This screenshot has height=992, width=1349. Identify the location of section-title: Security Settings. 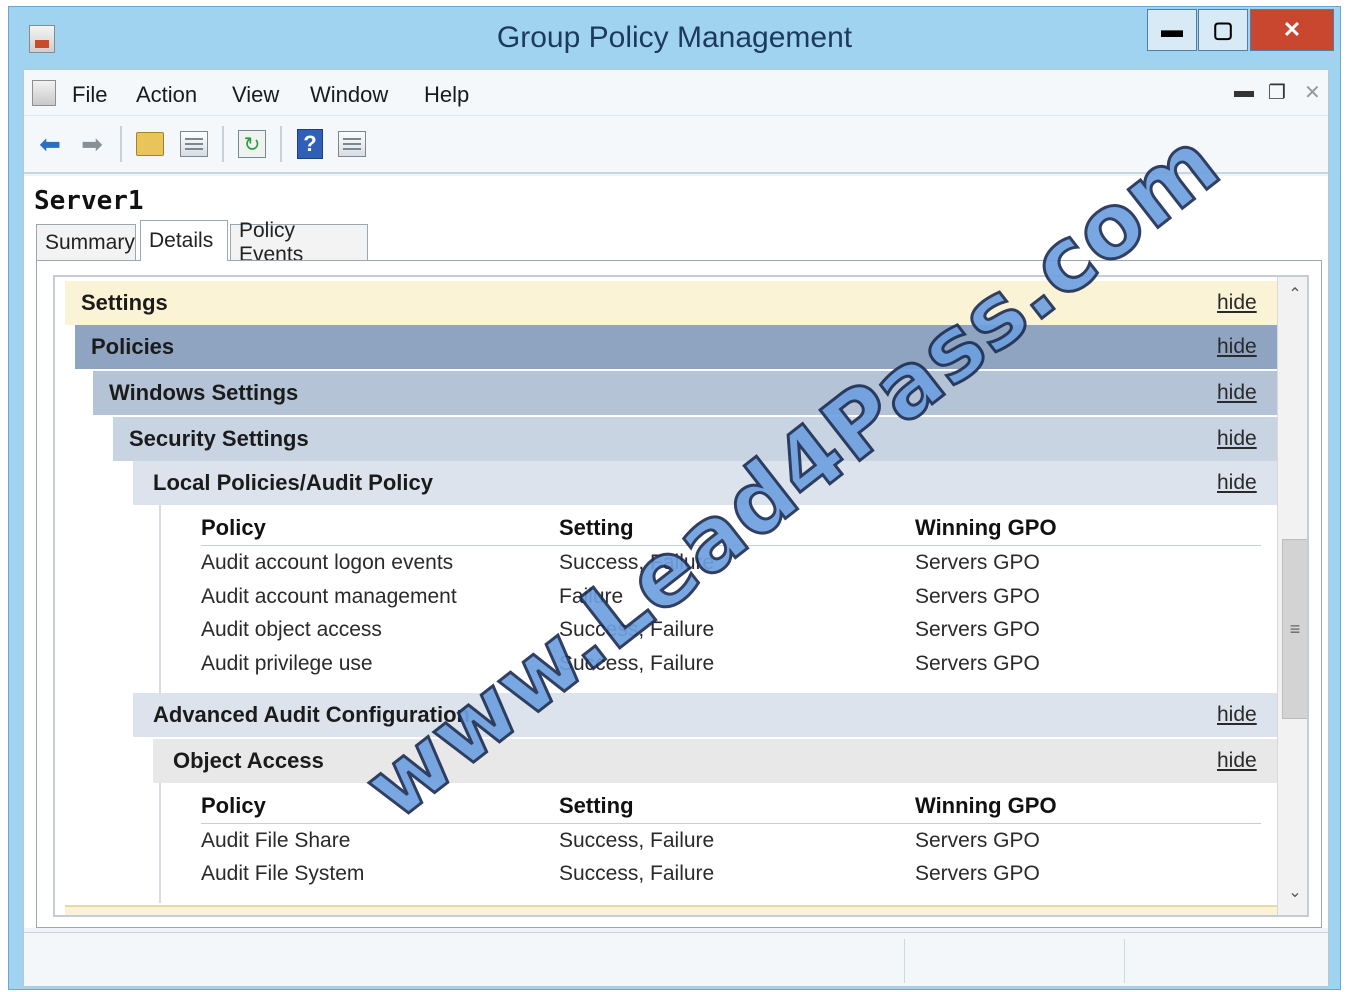
(219, 438).